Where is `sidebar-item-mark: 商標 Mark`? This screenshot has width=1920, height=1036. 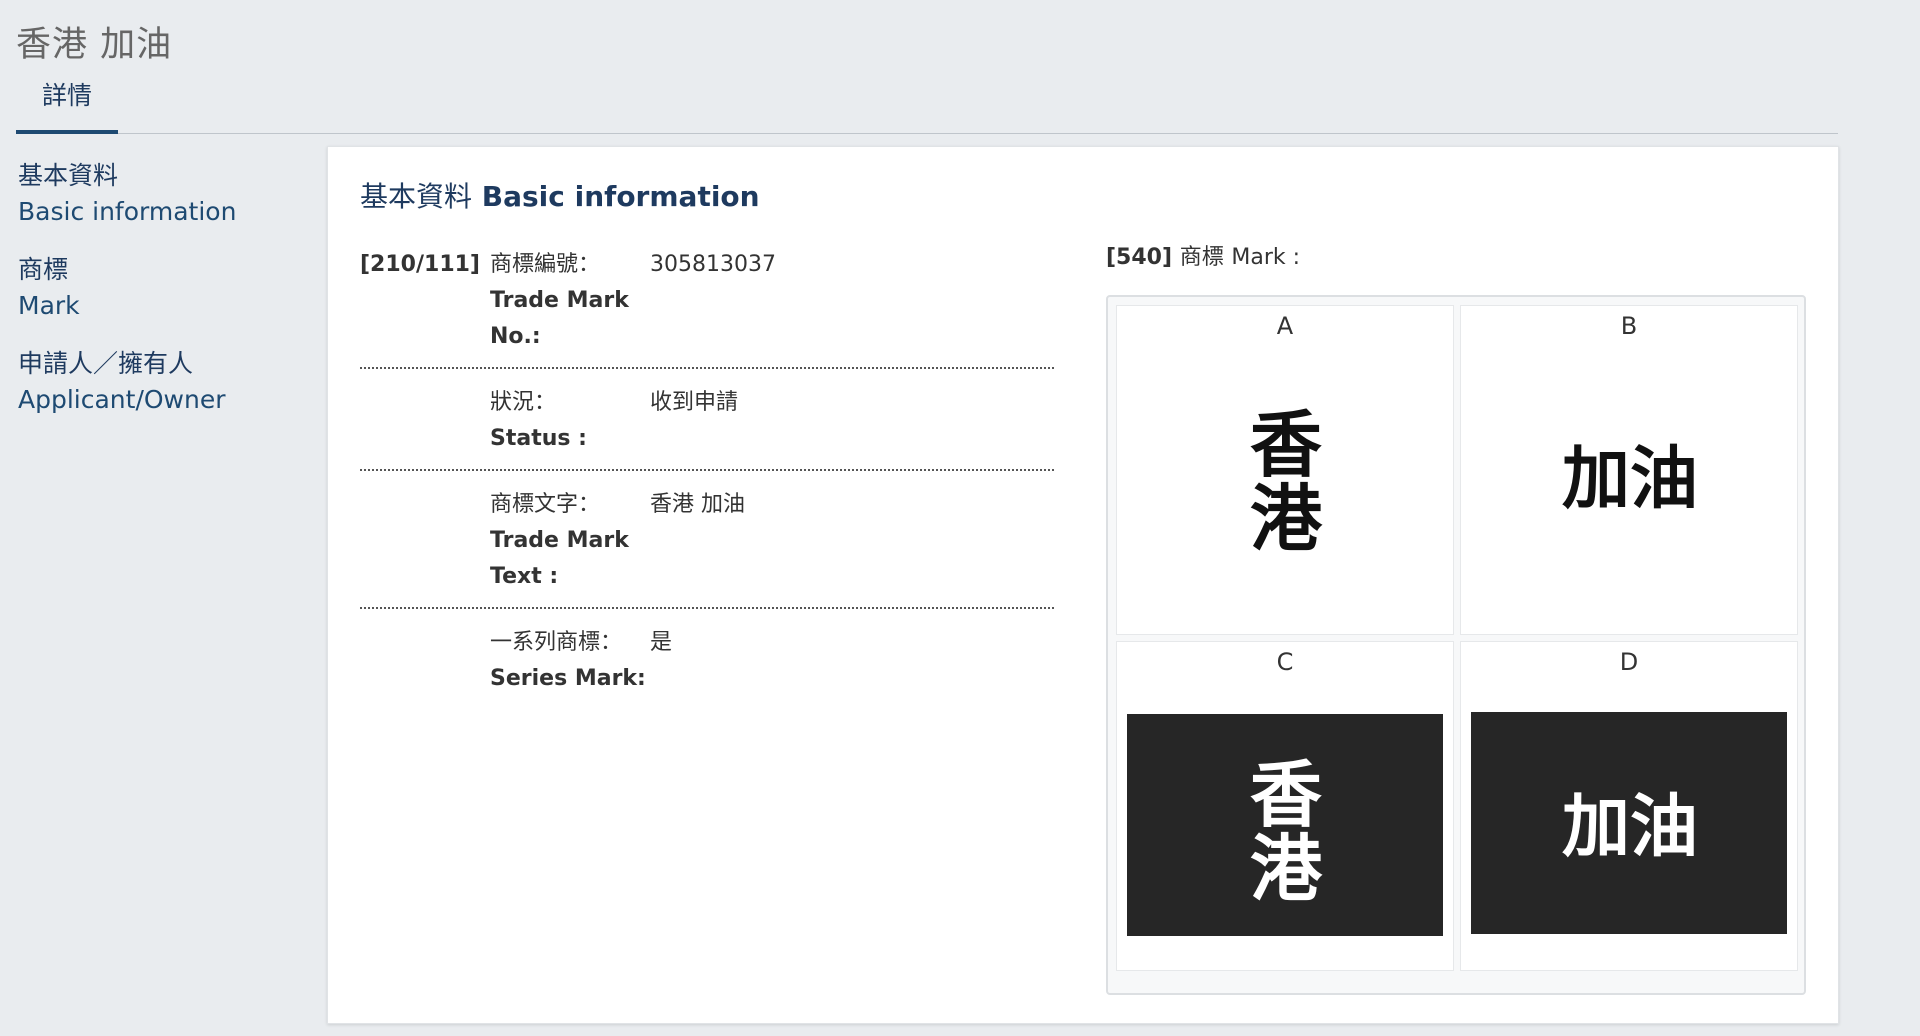
sidebar-item-mark: 商標 Mark is located at coordinates (158, 288).